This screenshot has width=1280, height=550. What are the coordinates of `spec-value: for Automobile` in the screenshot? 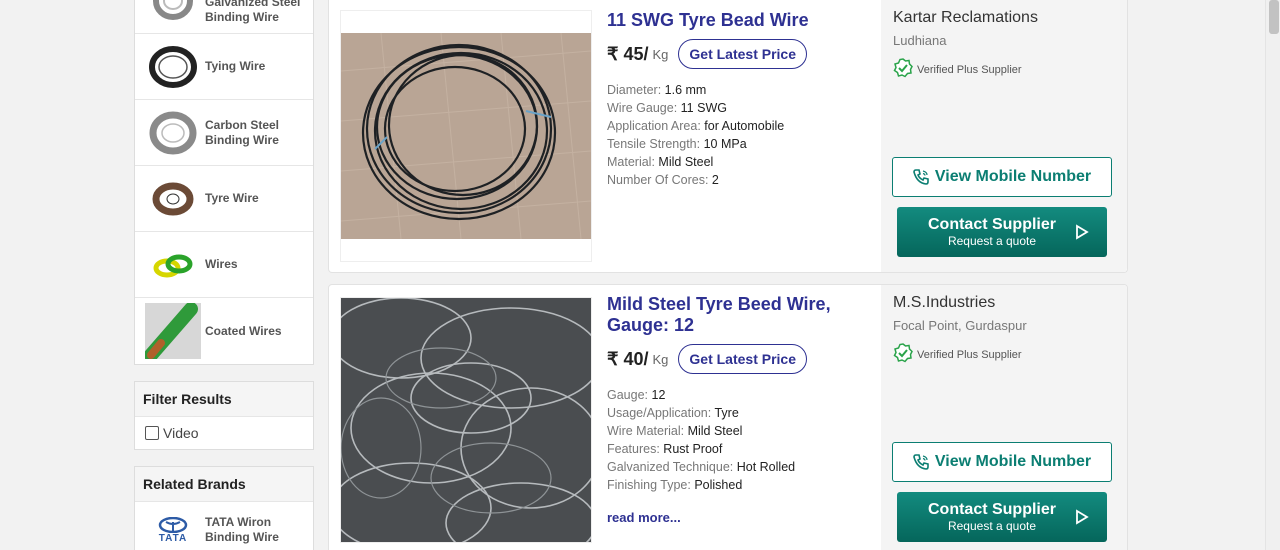 It's located at (744, 126).